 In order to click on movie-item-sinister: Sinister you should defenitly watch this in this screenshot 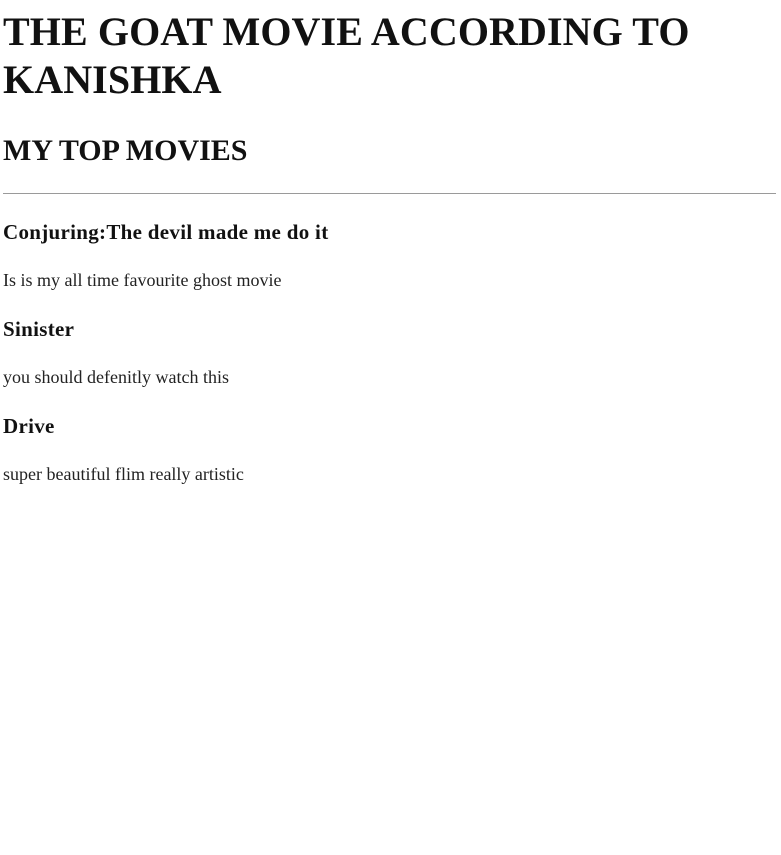, I will do `click(389, 352)`.